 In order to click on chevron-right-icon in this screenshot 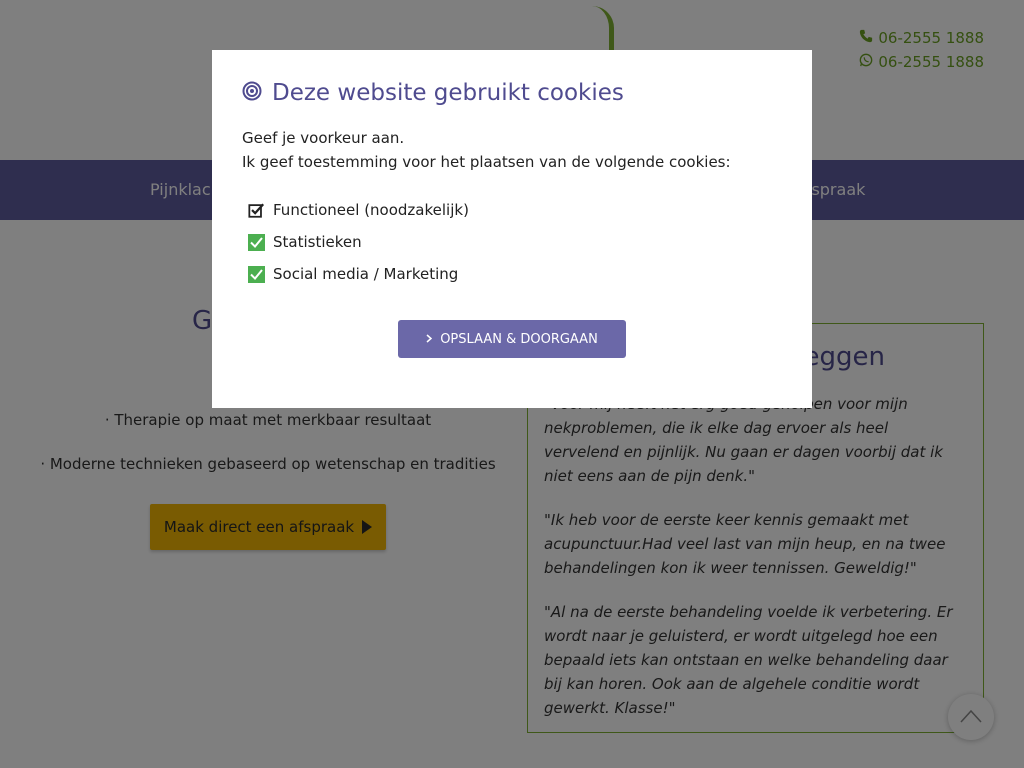, I will do `click(429, 339)`.